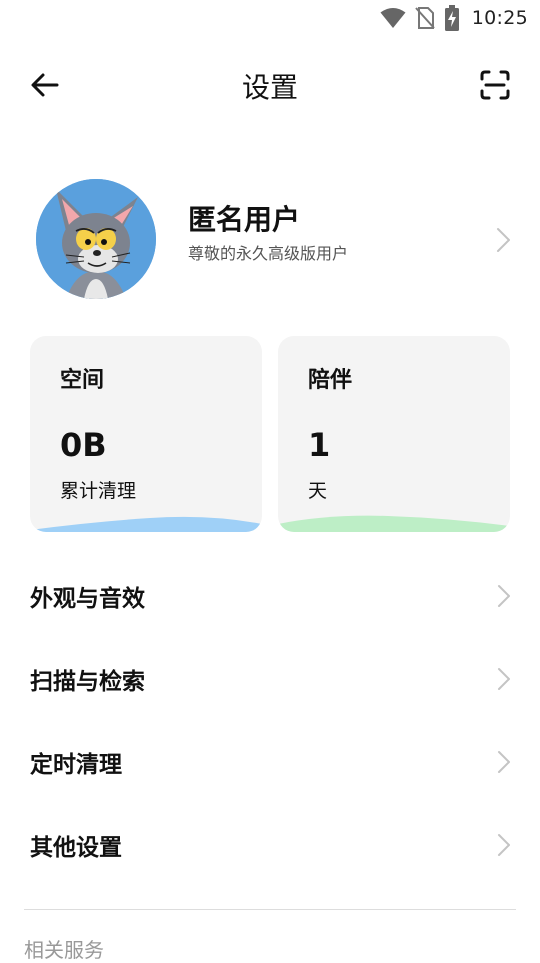 The height and width of the screenshot is (963, 540). What do you see at coordinates (270, 845) in the screenshot?
I see `menu-item-other-settings: 其他设置` at bounding box center [270, 845].